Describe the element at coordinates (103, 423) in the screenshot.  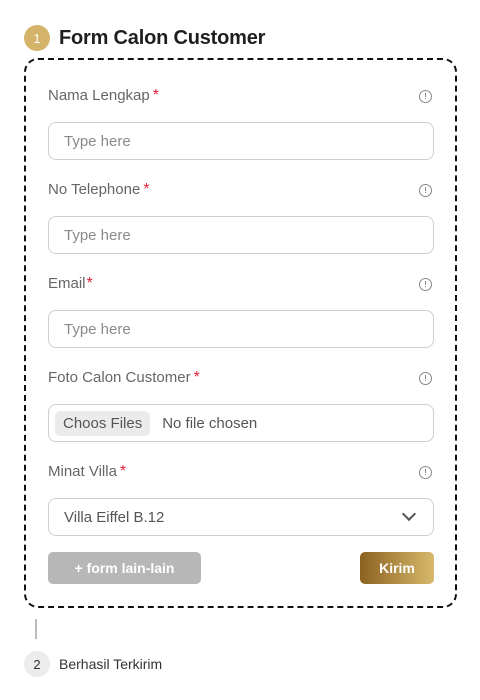
I see `choose-files-button: Choos Files` at that location.